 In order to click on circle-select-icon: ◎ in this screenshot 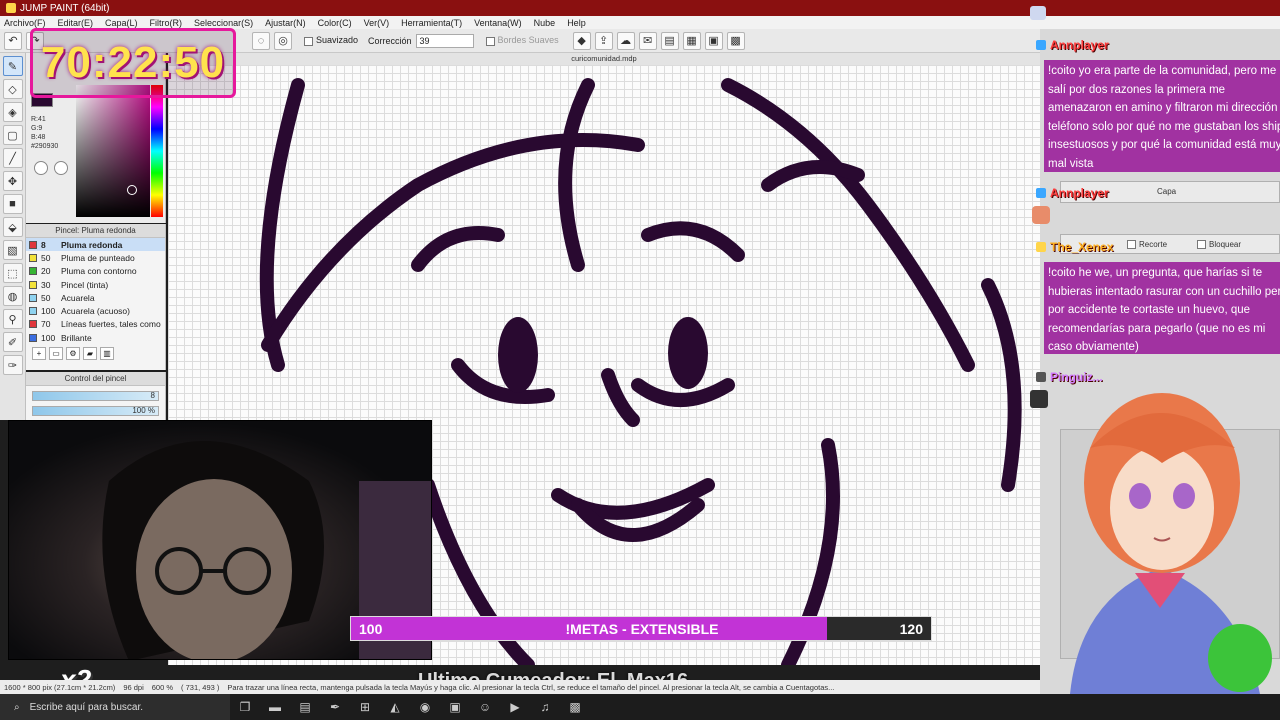, I will do `click(283, 40)`.